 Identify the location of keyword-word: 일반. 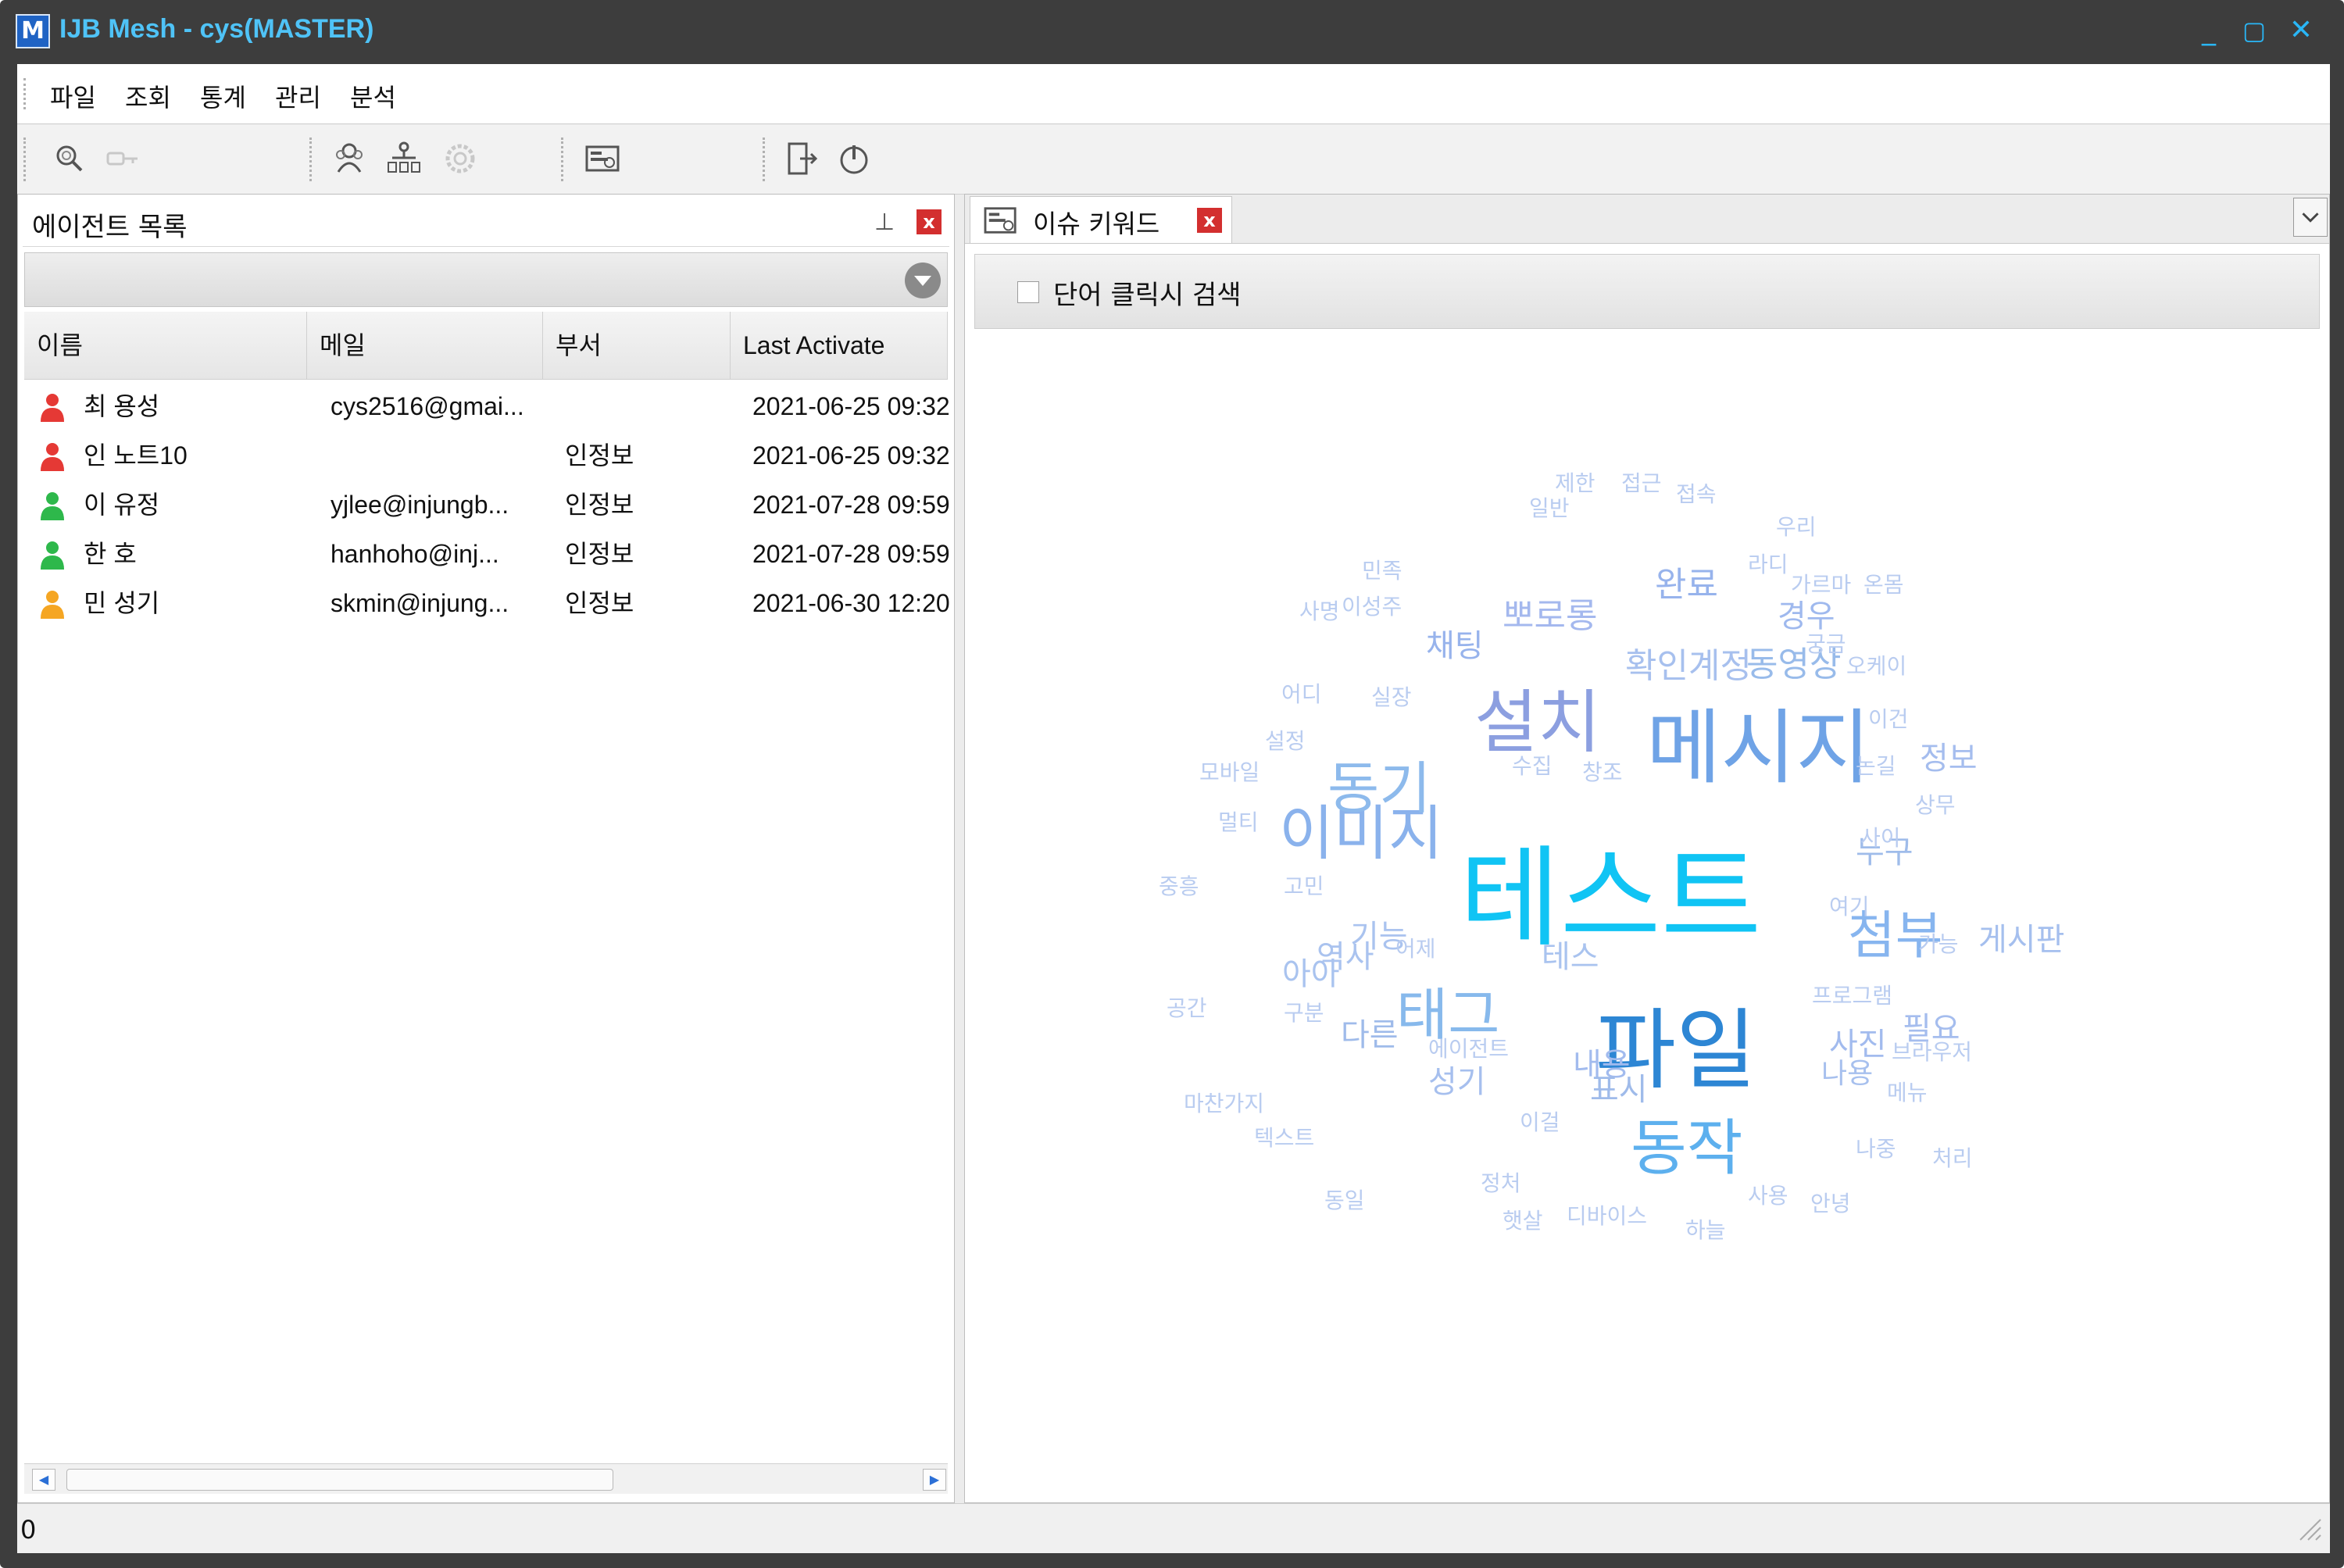
(1549, 509).